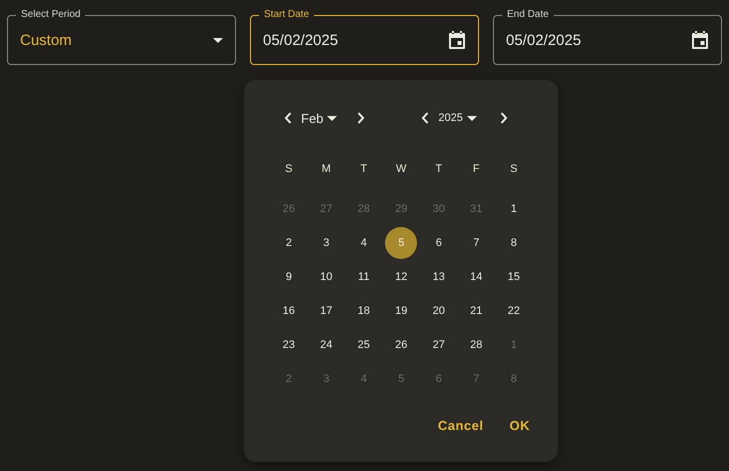 The height and width of the screenshot is (471, 729). Describe the element at coordinates (326, 311) in the screenshot. I see `calendar-day: 17` at that location.